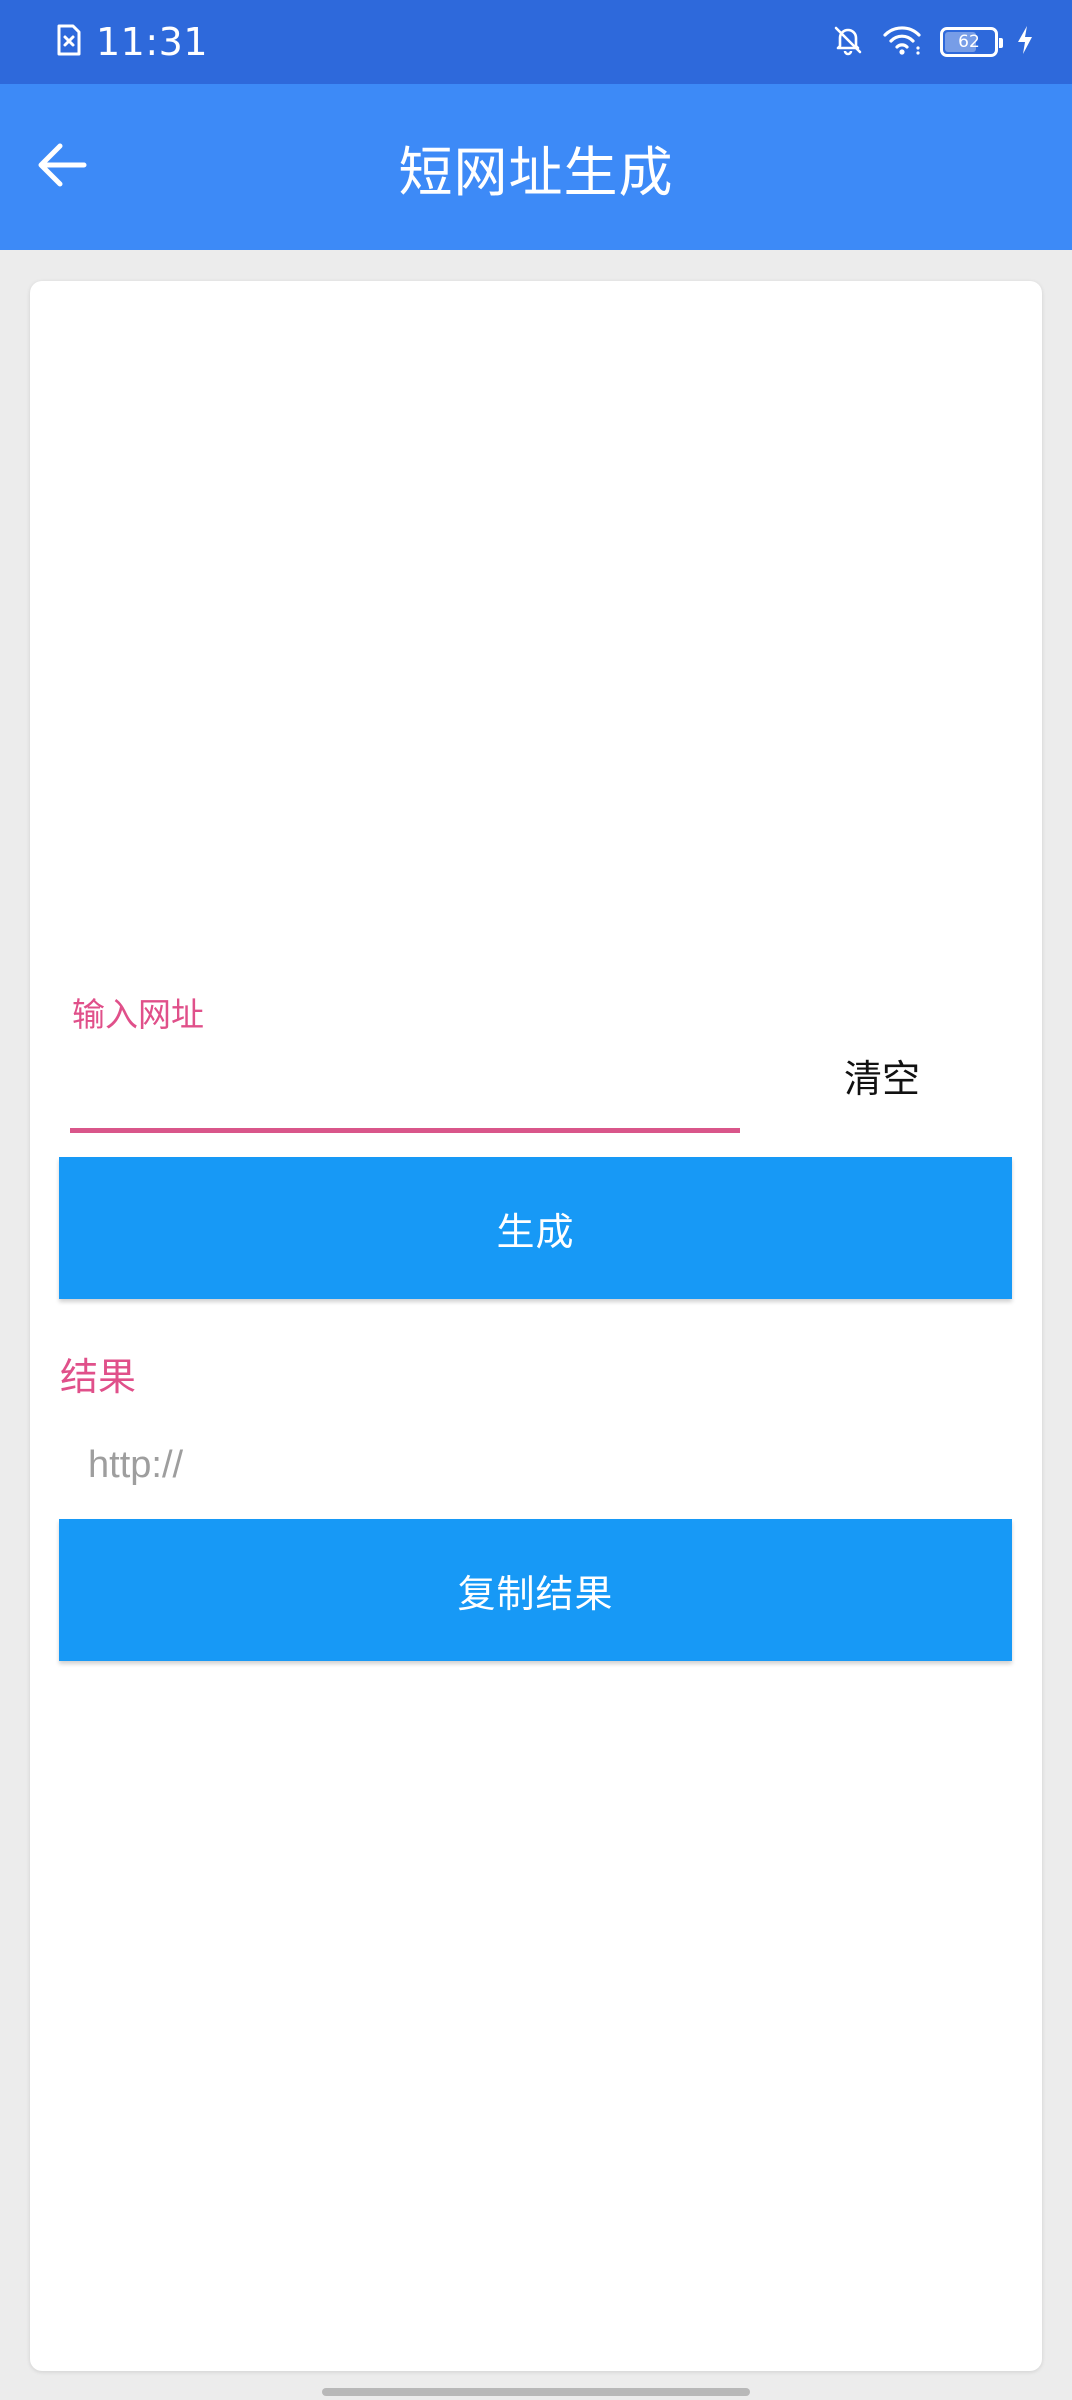 The image size is (1072, 2400). What do you see at coordinates (405, 1080) in the screenshot?
I see `url-input` at bounding box center [405, 1080].